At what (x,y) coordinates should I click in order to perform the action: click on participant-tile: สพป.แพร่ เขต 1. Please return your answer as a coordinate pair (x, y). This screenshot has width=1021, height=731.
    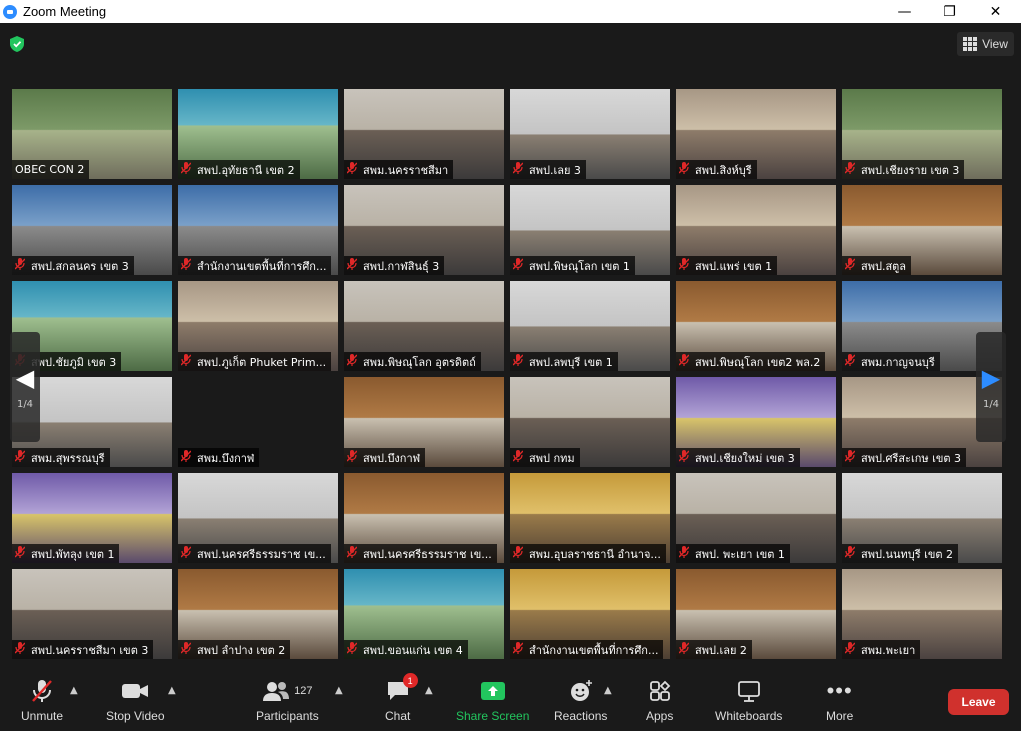
    Looking at the image, I should click on (756, 230).